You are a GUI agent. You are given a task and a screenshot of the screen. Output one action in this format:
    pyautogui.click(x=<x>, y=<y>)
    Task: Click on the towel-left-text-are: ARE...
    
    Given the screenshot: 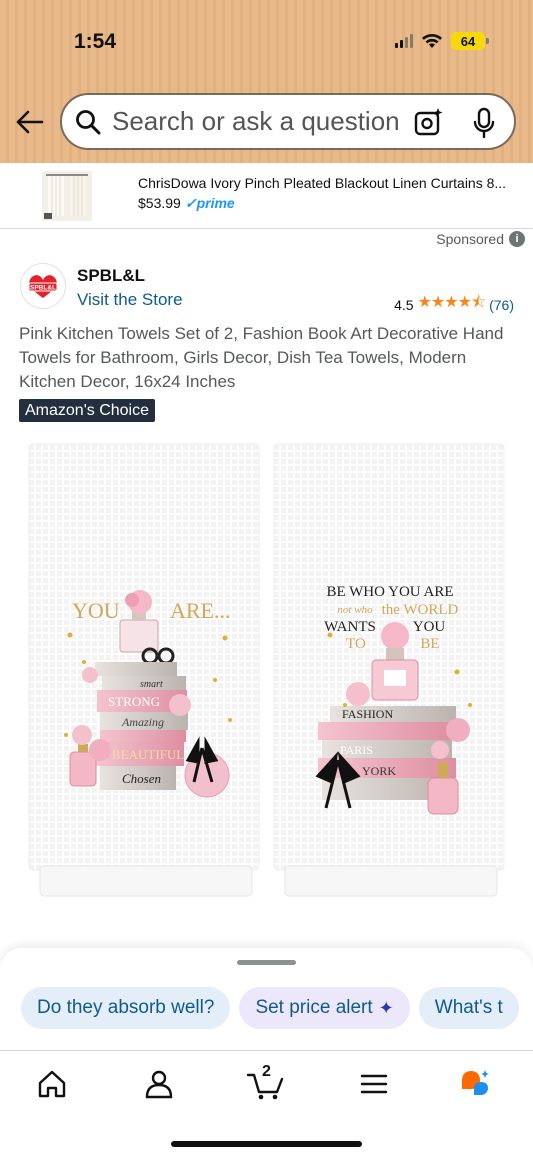 What is the action you would take?
    pyautogui.click(x=200, y=610)
    